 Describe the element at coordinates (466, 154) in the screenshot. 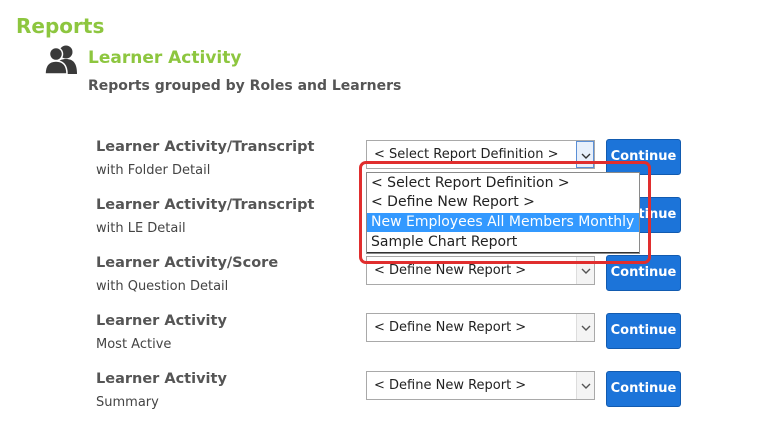

I see `select-value: < Select Report Definition >` at that location.